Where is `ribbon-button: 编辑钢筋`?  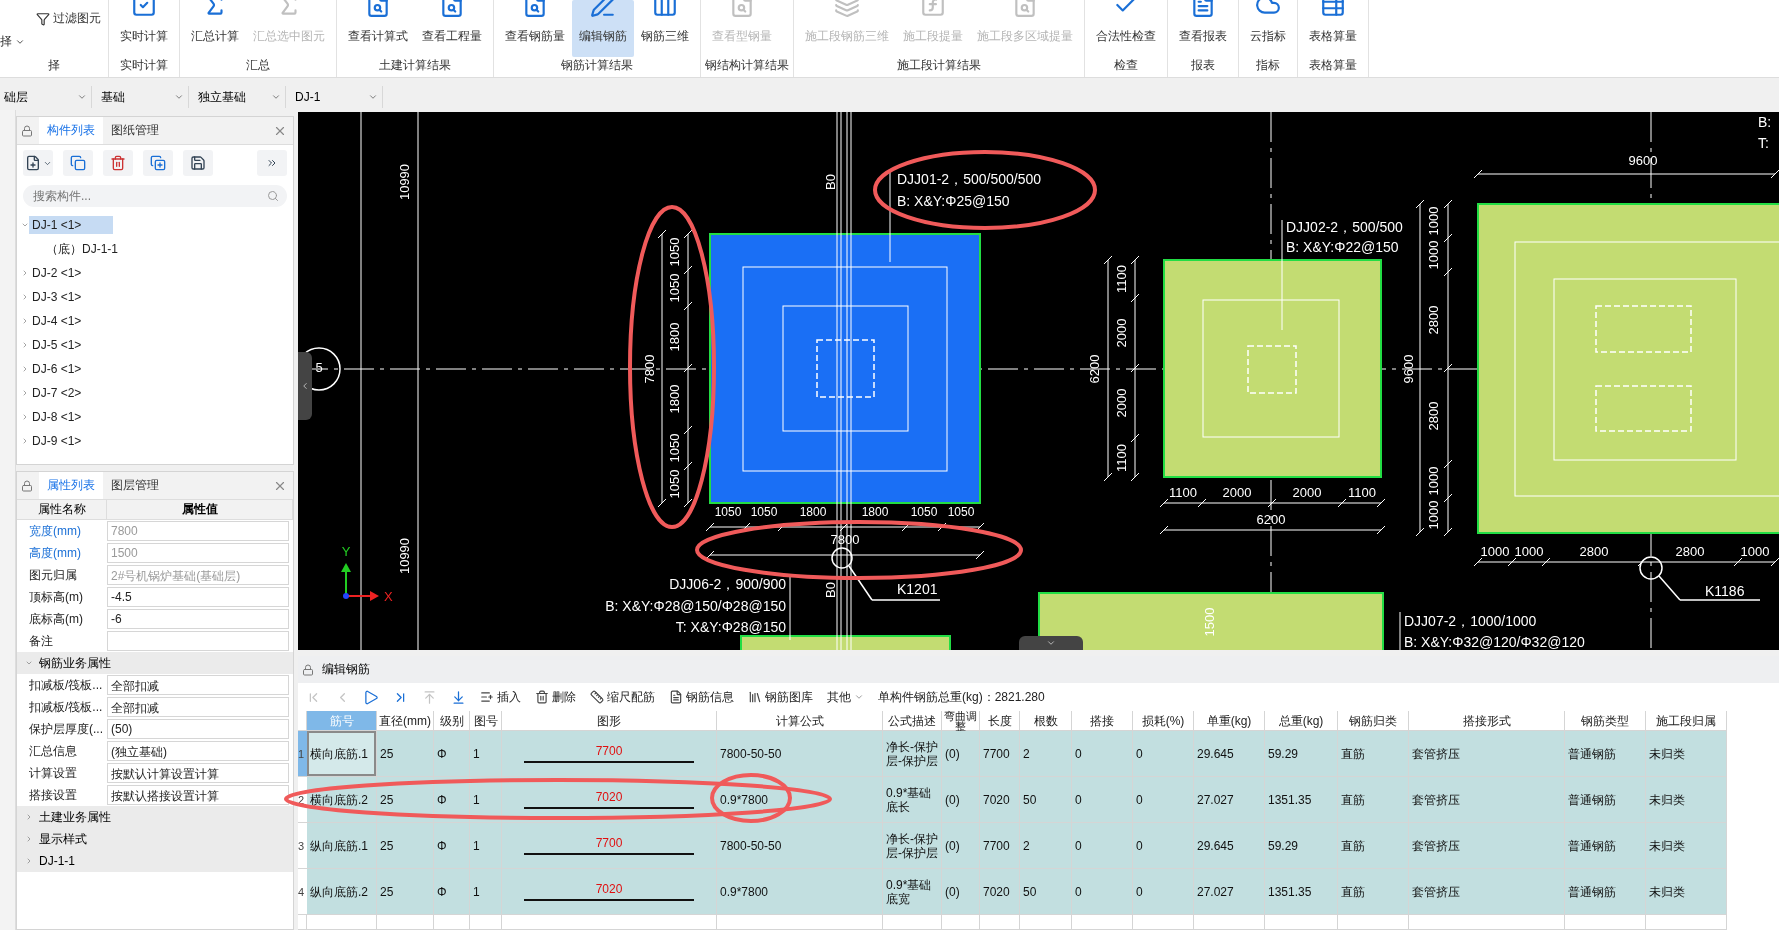
ribbon-button: 编辑钢筋 is located at coordinates (603, 29).